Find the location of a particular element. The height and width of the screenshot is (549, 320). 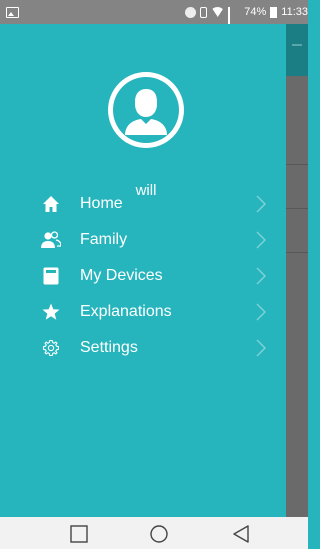

home-button is located at coordinates (159, 534).